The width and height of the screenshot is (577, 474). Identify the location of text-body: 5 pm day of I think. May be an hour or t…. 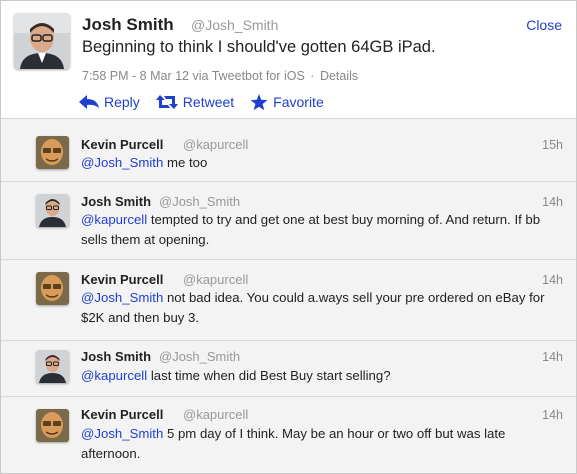
(334, 433).